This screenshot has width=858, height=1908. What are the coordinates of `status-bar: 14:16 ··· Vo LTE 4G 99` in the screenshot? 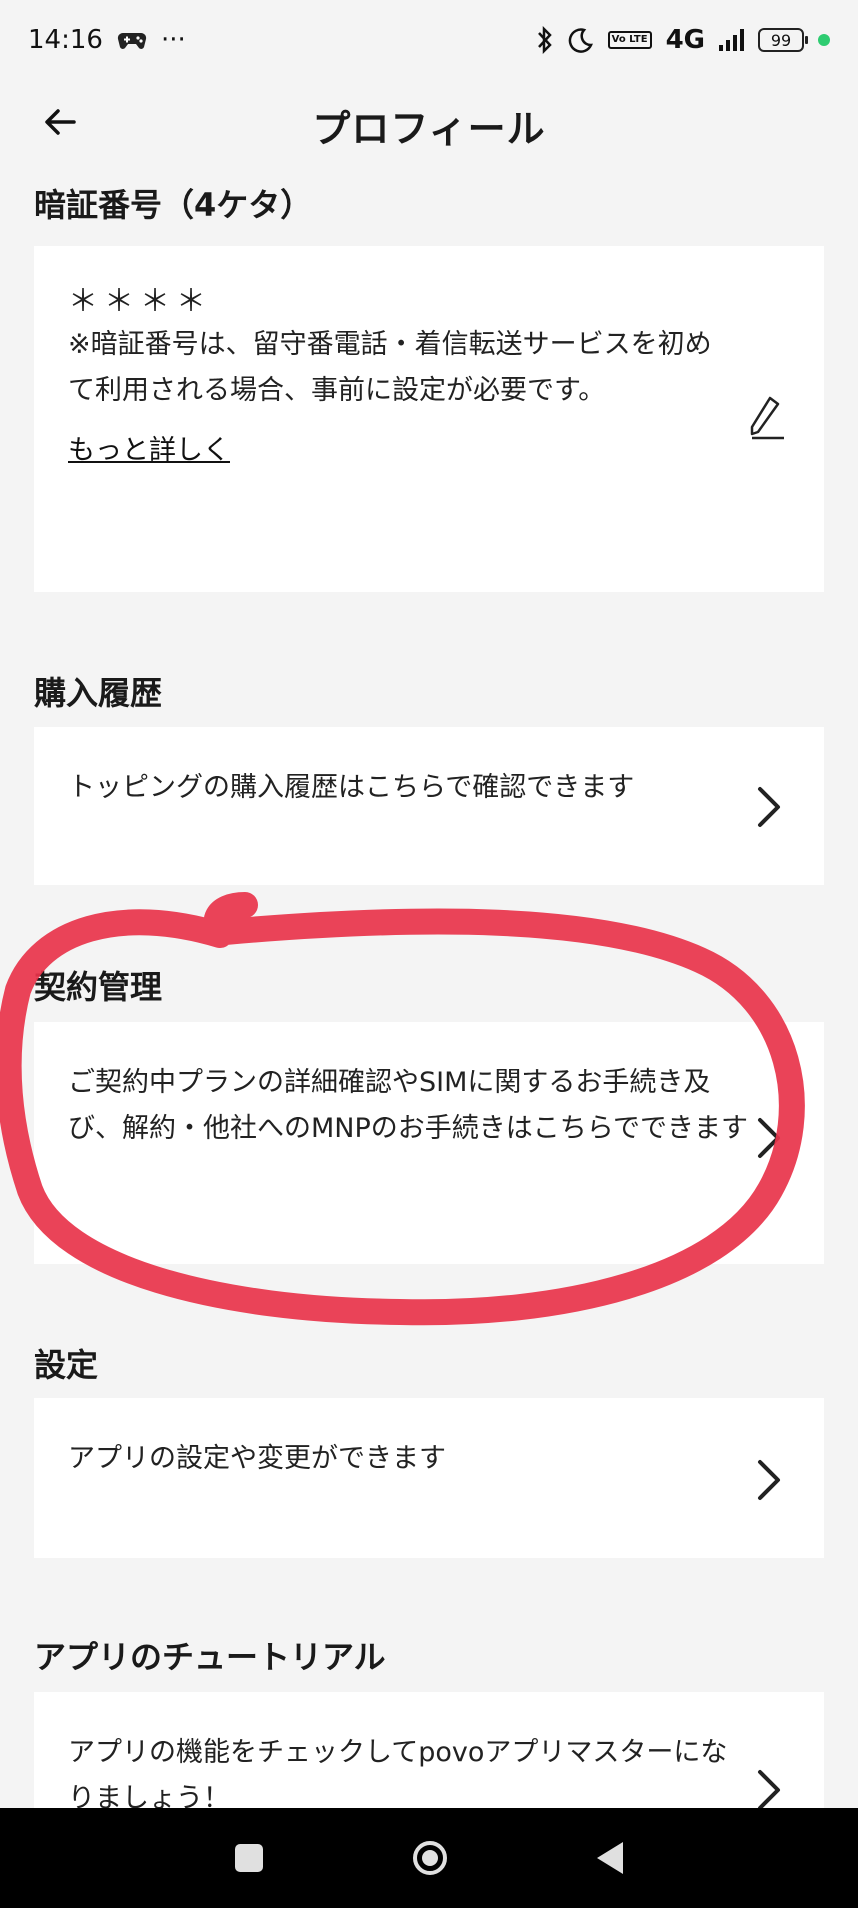 It's located at (429, 40).